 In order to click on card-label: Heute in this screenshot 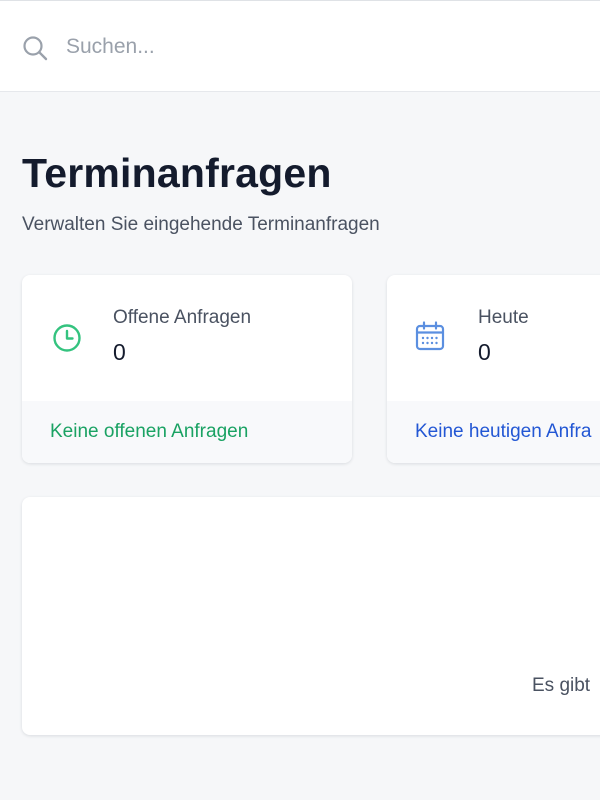, I will do `click(503, 317)`.